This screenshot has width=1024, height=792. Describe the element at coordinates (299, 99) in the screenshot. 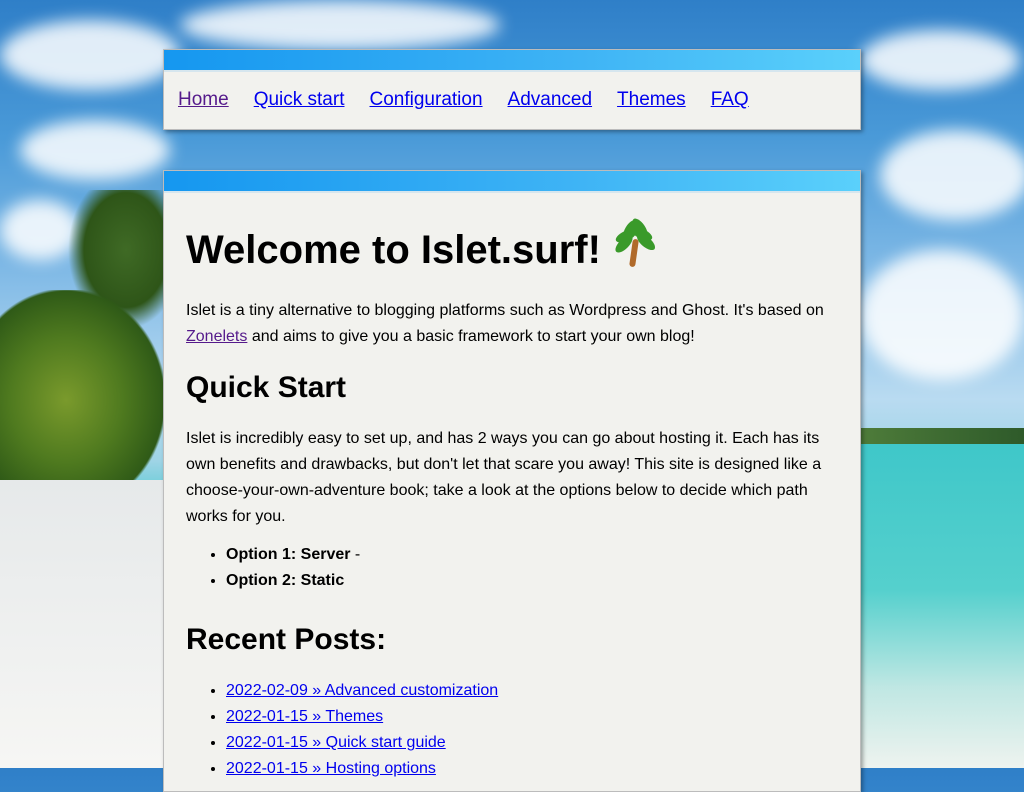

I see `nav-link-quick-start: Quick start` at that location.